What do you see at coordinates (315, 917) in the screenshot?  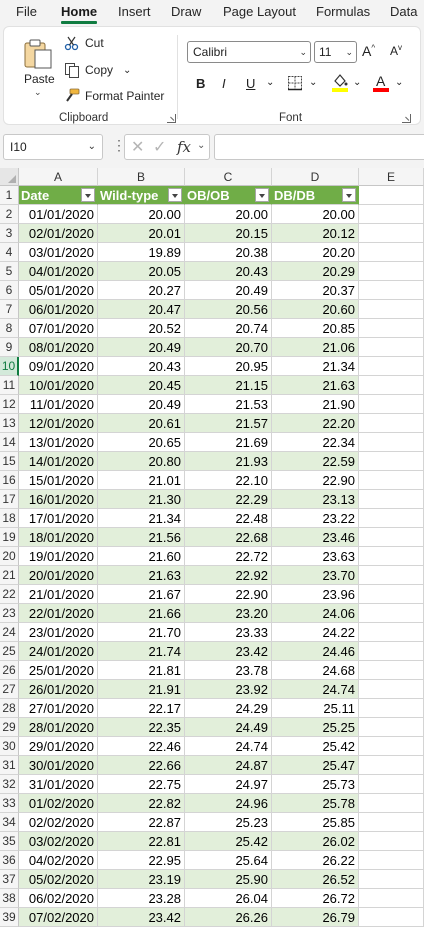 I see `value-cell: 26.79` at bounding box center [315, 917].